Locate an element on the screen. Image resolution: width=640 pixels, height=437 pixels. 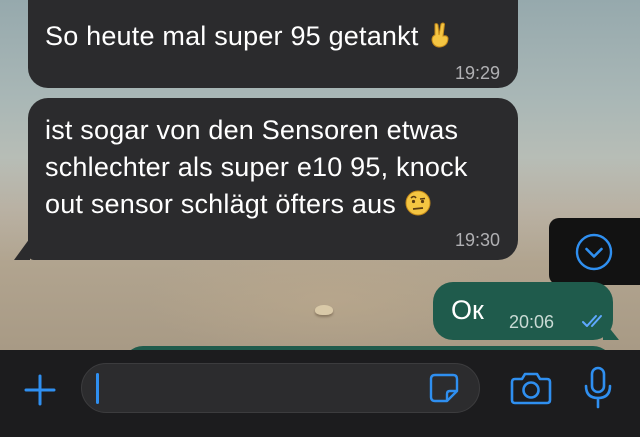
camera-icon is located at coordinates (531, 388).